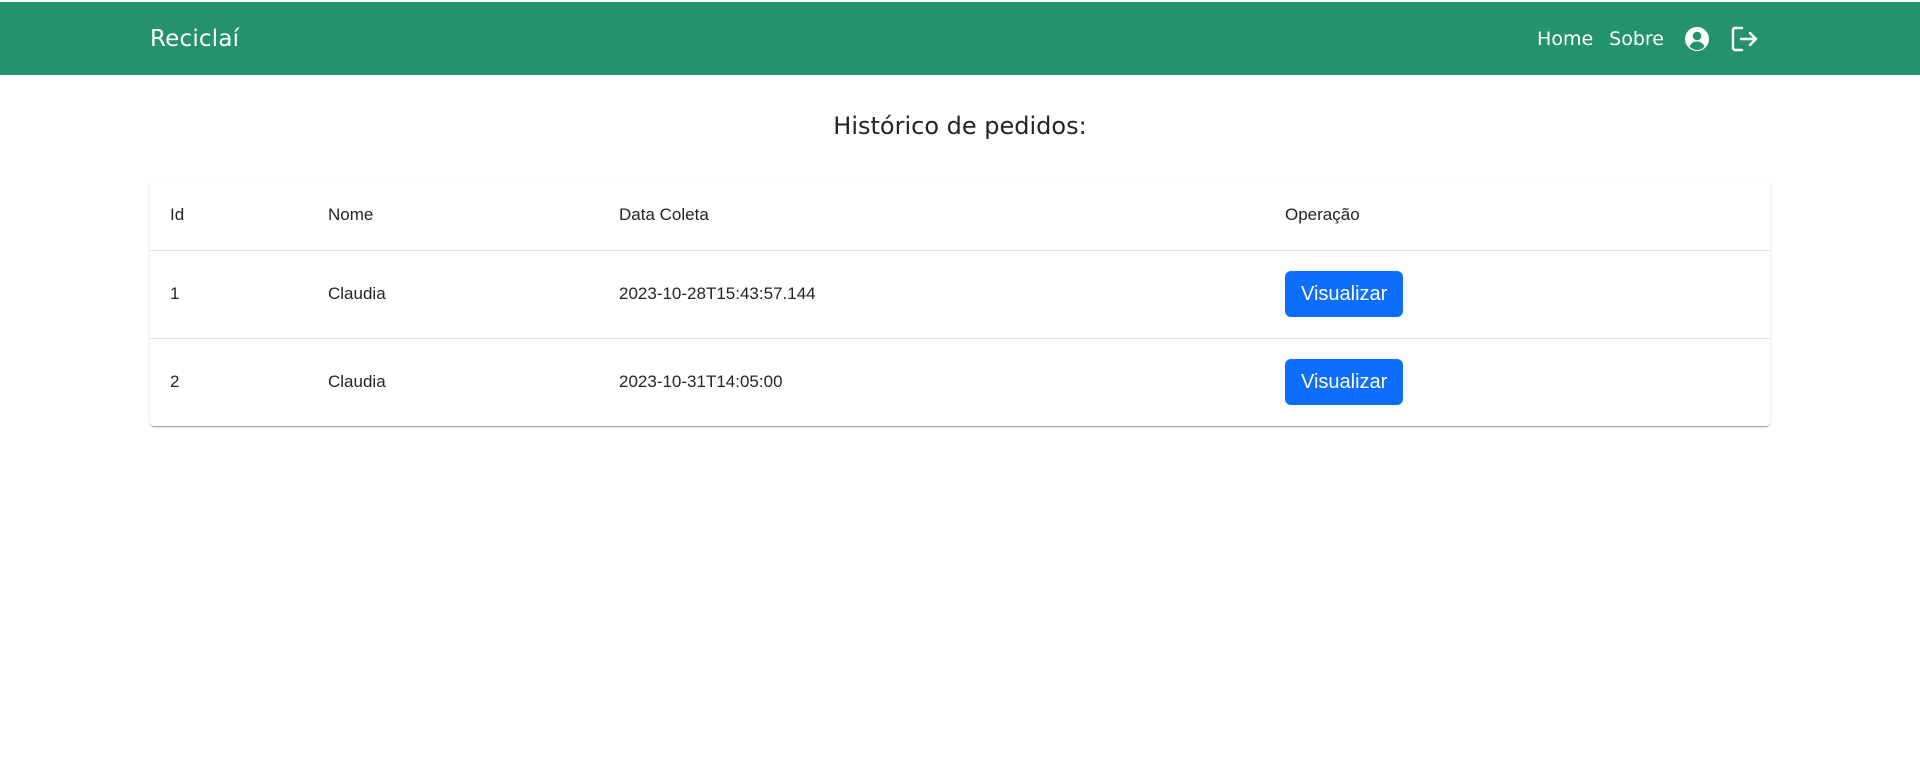 The height and width of the screenshot is (769, 1920). Describe the element at coordinates (932, 294) in the screenshot. I see `cell-data-coleta: 2023-10-28T15:43:57.144` at that location.